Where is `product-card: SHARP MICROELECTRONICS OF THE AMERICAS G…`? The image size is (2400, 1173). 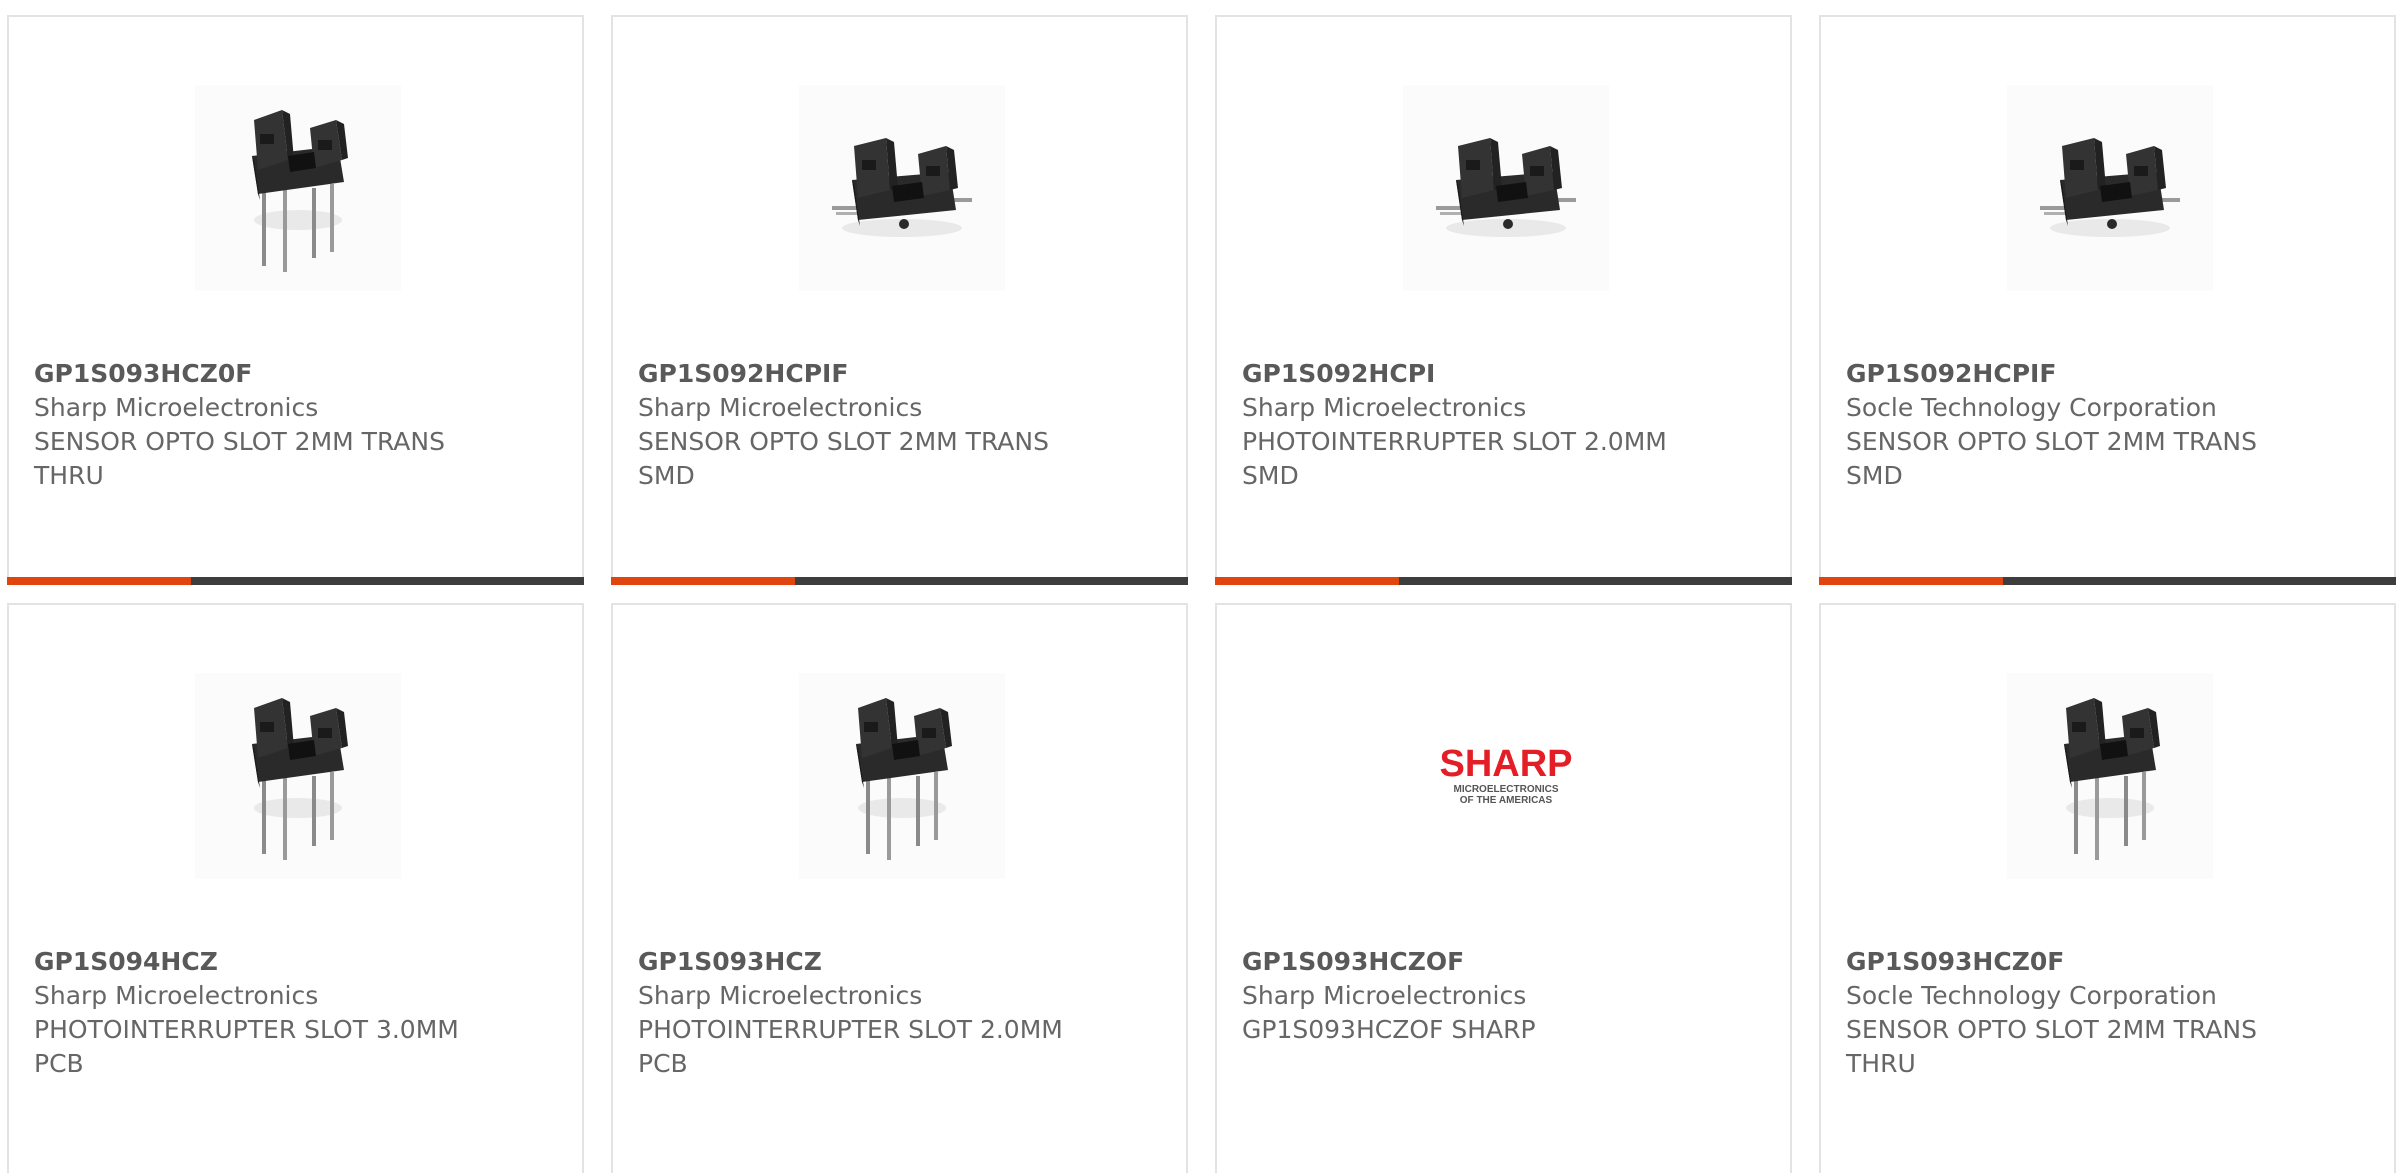
product-card: SHARP MICROELECTRONICS OF THE AMERICAS G… is located at coordinates (1503, 888).